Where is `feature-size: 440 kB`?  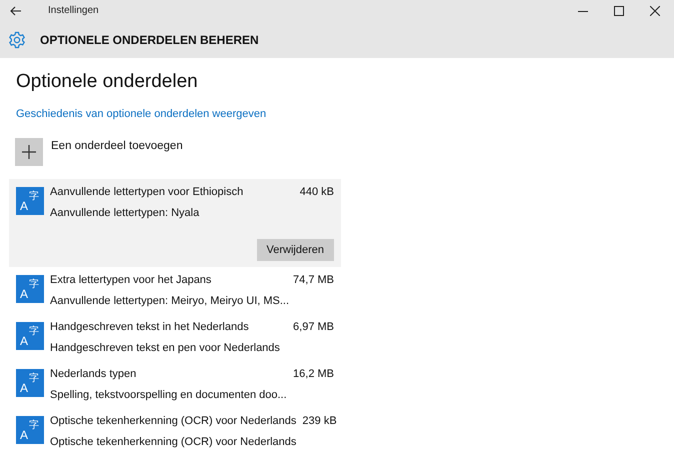 feature-size: 440 kB is located at coordinates (317, 192).